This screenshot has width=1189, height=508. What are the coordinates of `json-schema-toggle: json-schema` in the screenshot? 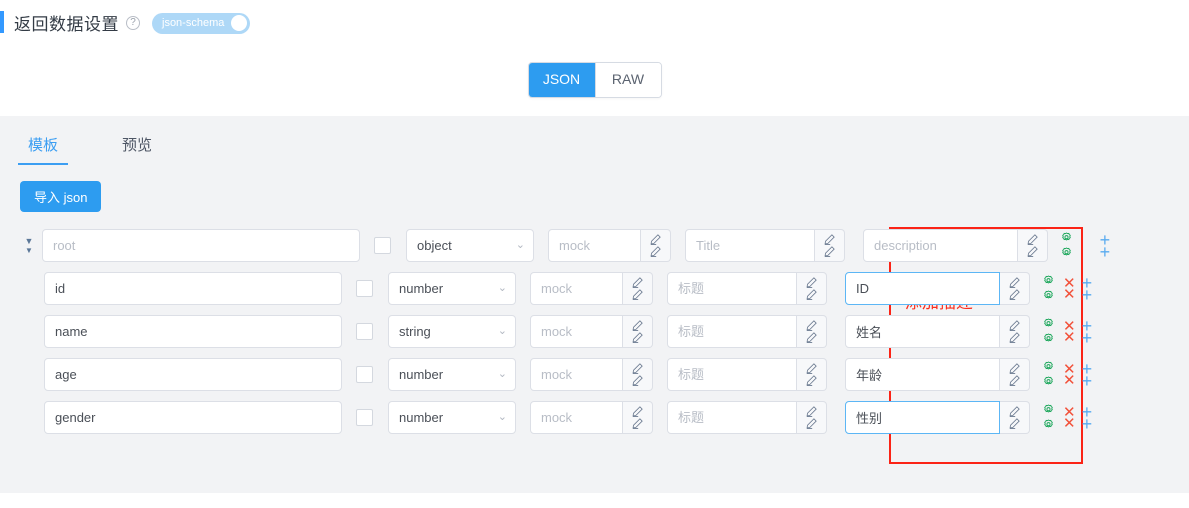 It's located at (201, 23).